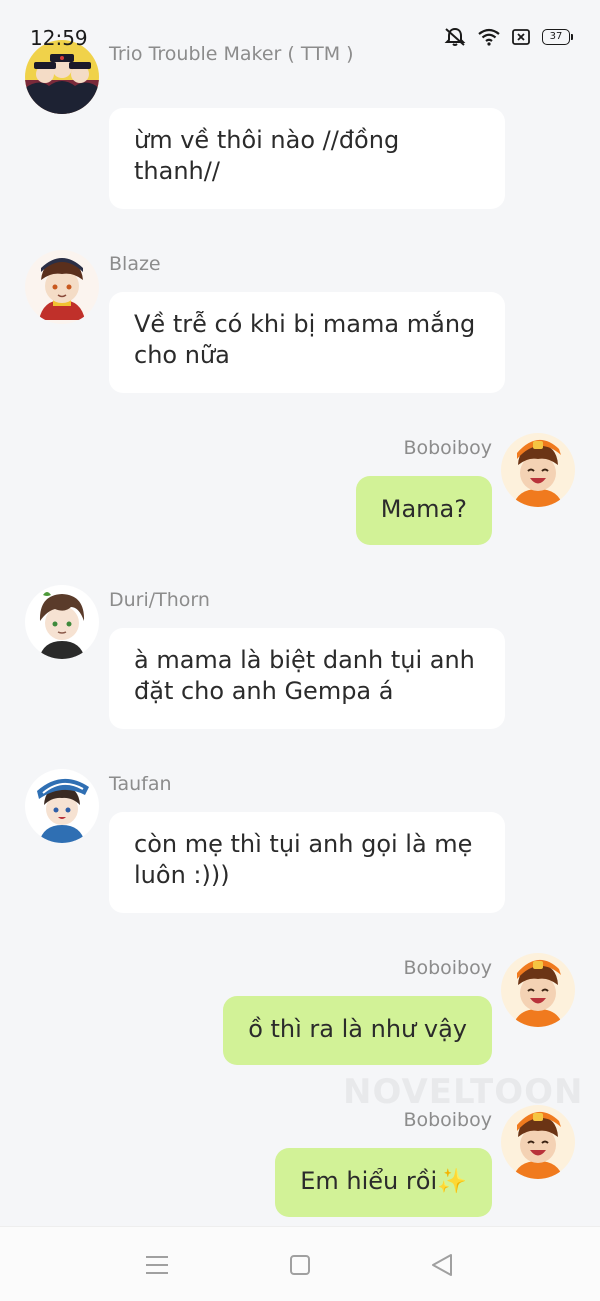 This screenshot has height=1301, width=600. What do you see at coordinates (455, 37) in the screenshot?
I see `bell-muted-icon` at bounding box center [455, 37].